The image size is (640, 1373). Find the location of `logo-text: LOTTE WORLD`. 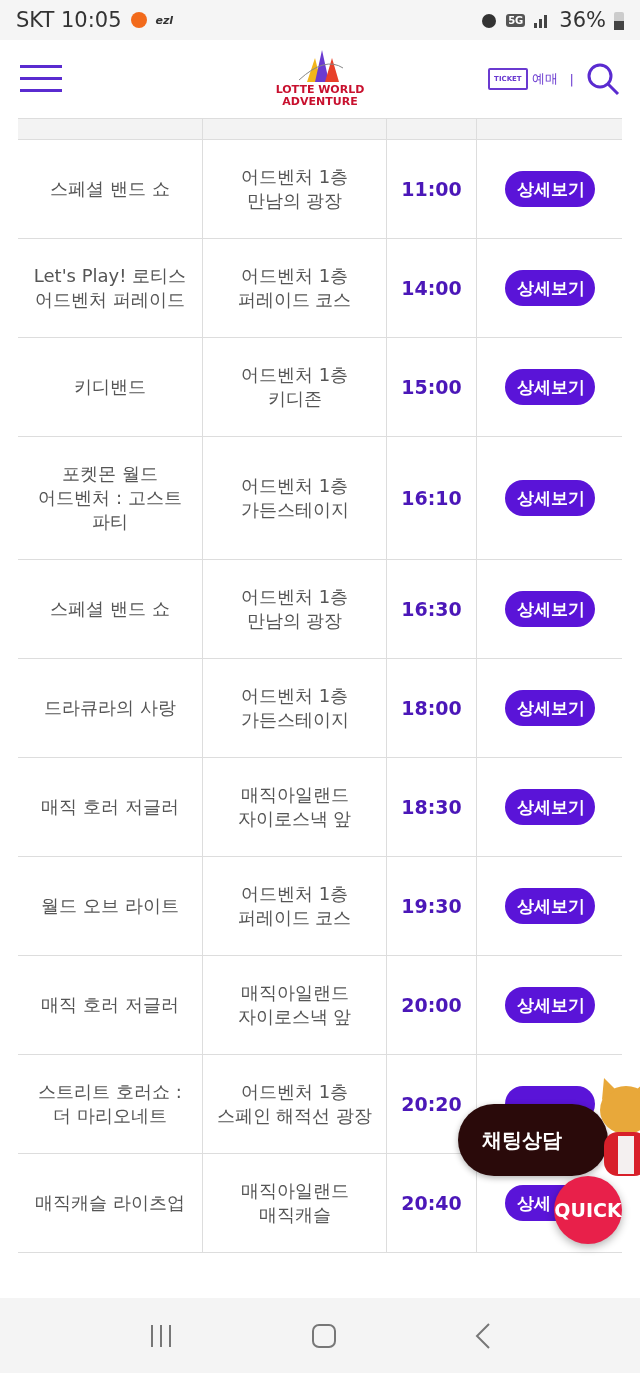

logo-text: LOTTE WORLD is located at coordinates (320, 90).